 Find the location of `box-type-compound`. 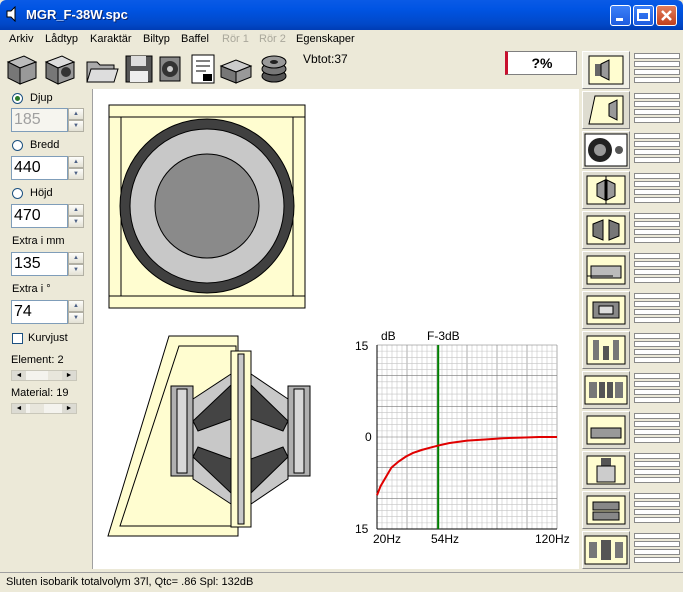

box-type-compound is located at coordinates (632, 550).